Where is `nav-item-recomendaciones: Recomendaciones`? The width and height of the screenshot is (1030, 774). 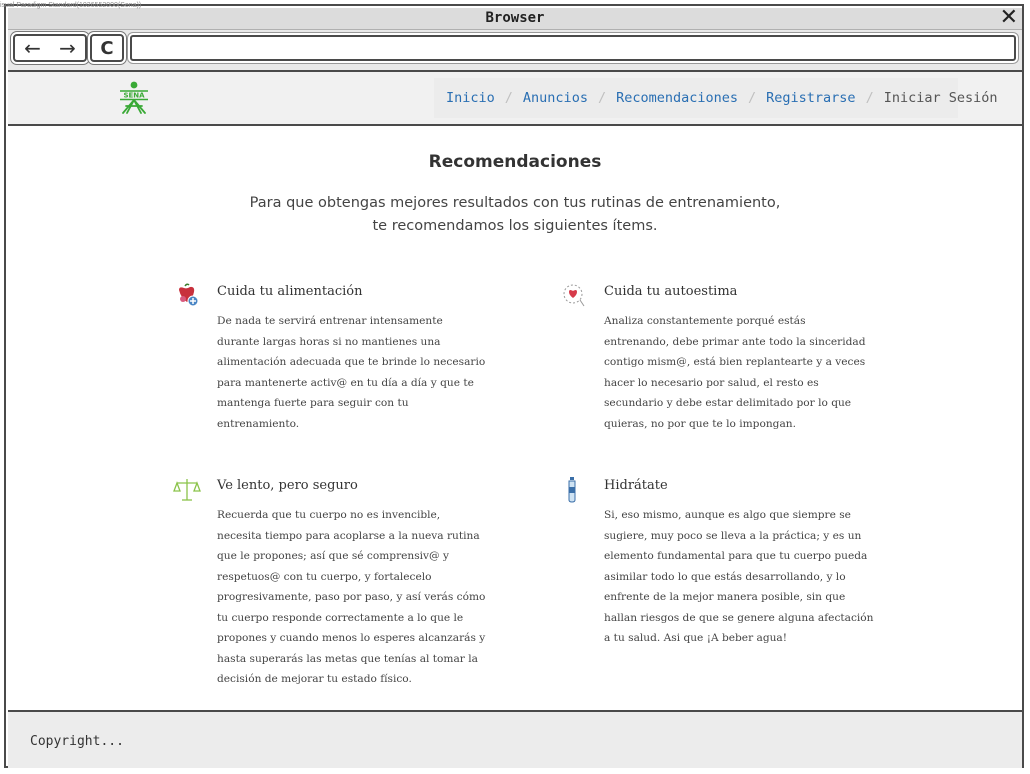 nav-item-recomendaciones: Recomendaciones is located at coordinates (677, 98).